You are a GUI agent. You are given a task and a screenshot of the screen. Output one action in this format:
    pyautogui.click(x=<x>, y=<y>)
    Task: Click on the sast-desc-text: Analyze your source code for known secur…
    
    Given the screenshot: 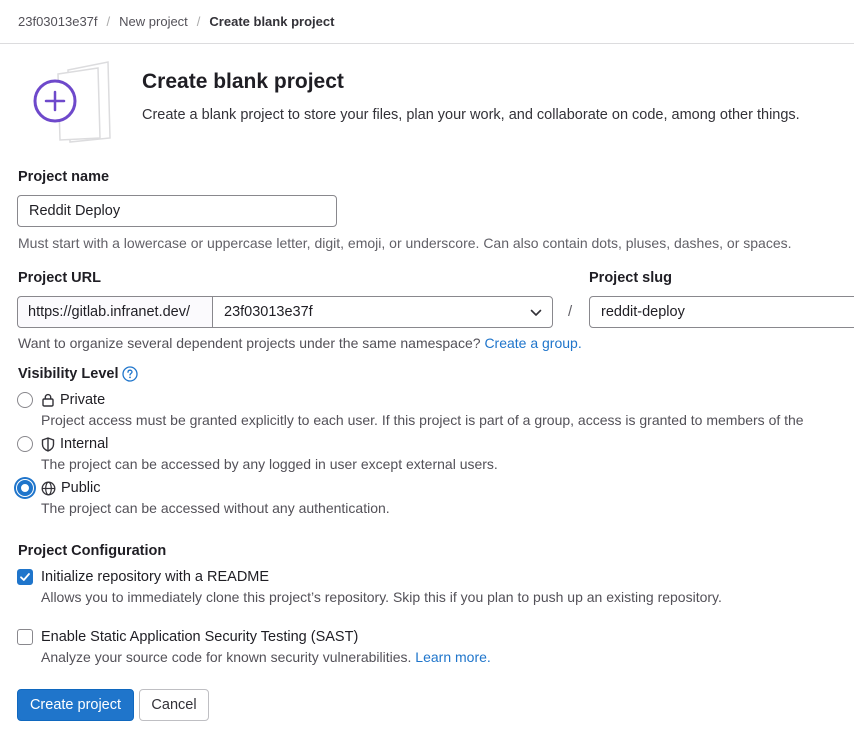 What is the action you would take?
    pyautogui.click(x=226, y=657)
    